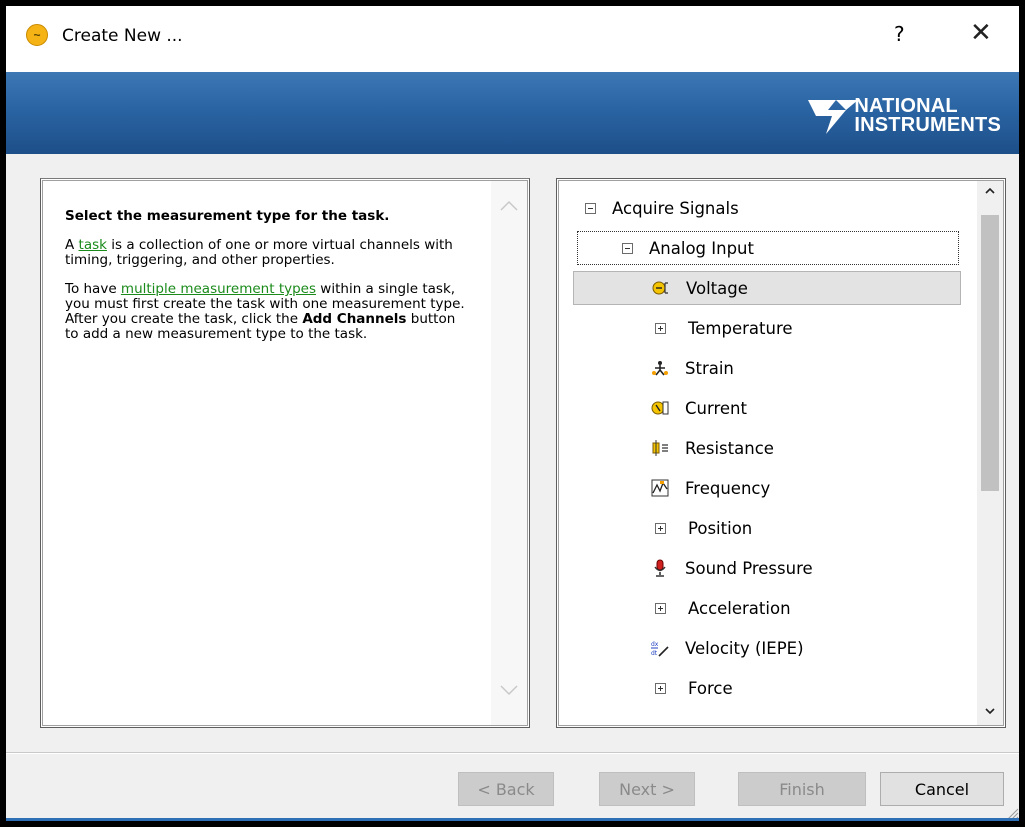  I want to click on tree-node-label: Frequency, so click(728, 488).